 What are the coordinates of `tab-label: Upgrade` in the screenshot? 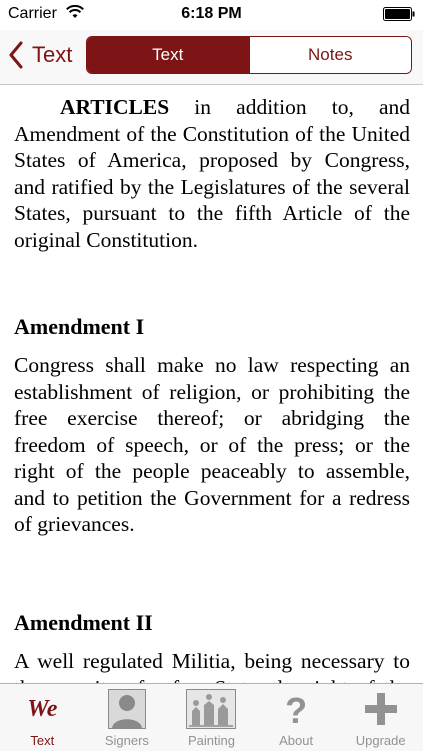 It's located at (380, 740).